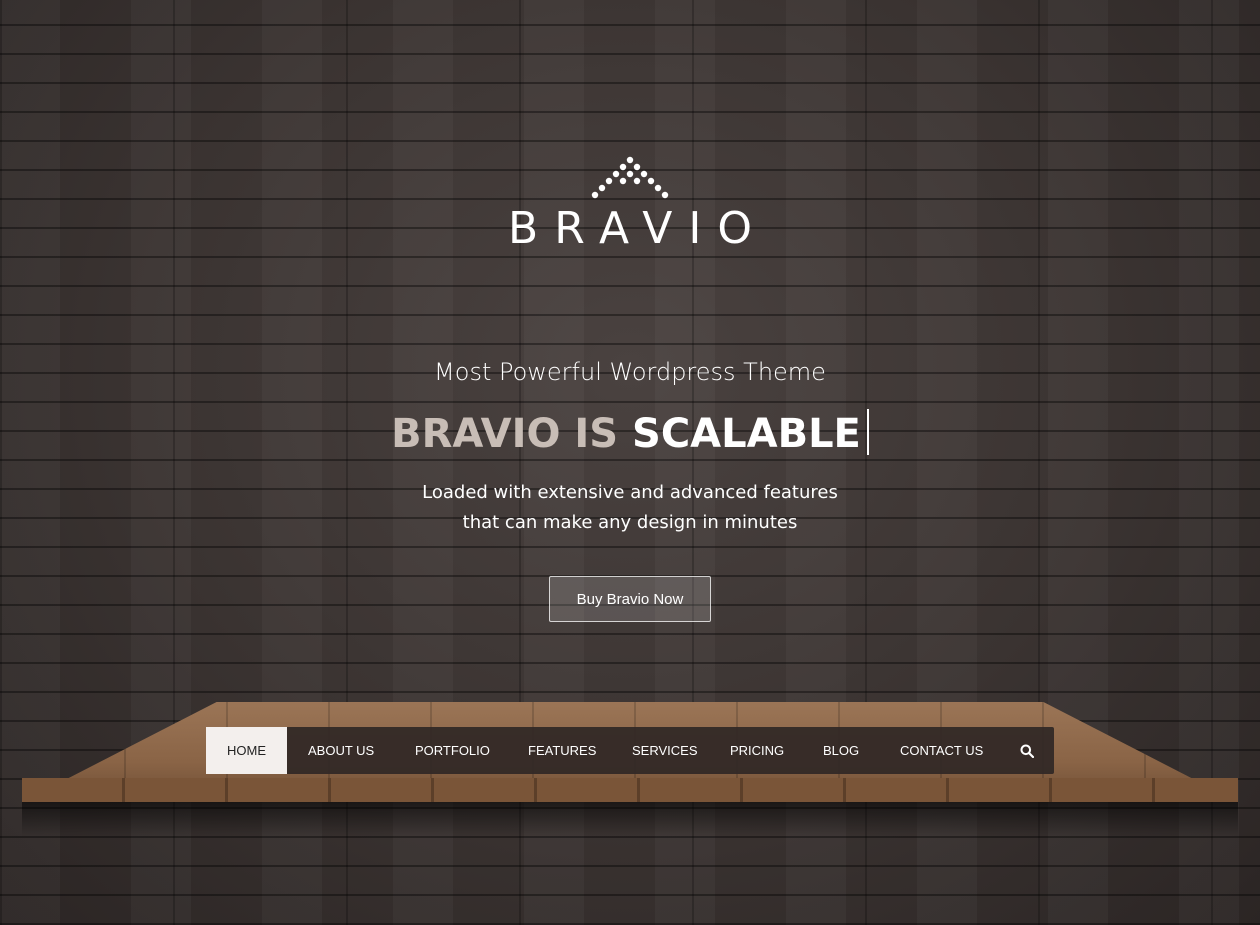 This screenshot has height=925, width=1260. I want to click on description-line-2: that can make any design in minutes, so click(630, 522).